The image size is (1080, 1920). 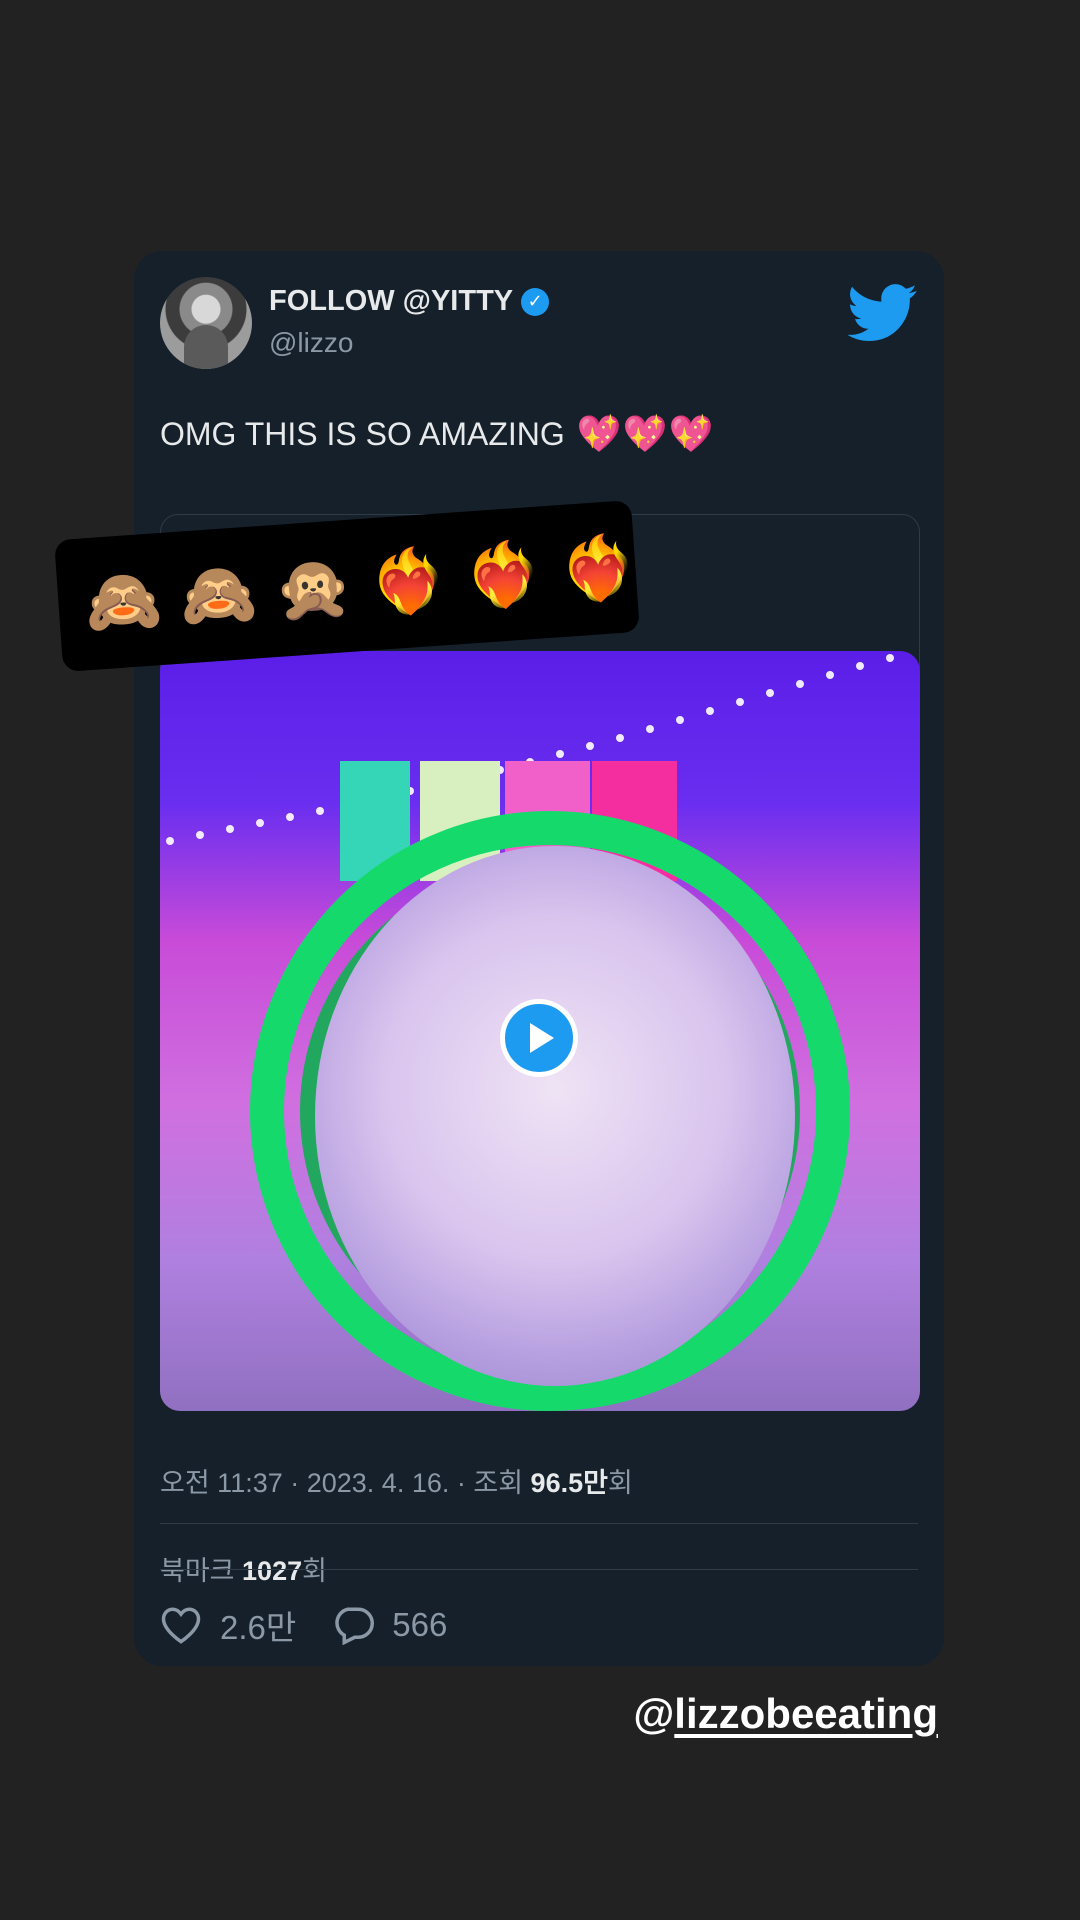 I want to click on tweet-timestamp-views: 오전 11:37 · 2023. 4. 16. · 조회 96.5만회, so click(x=396, y=1480).